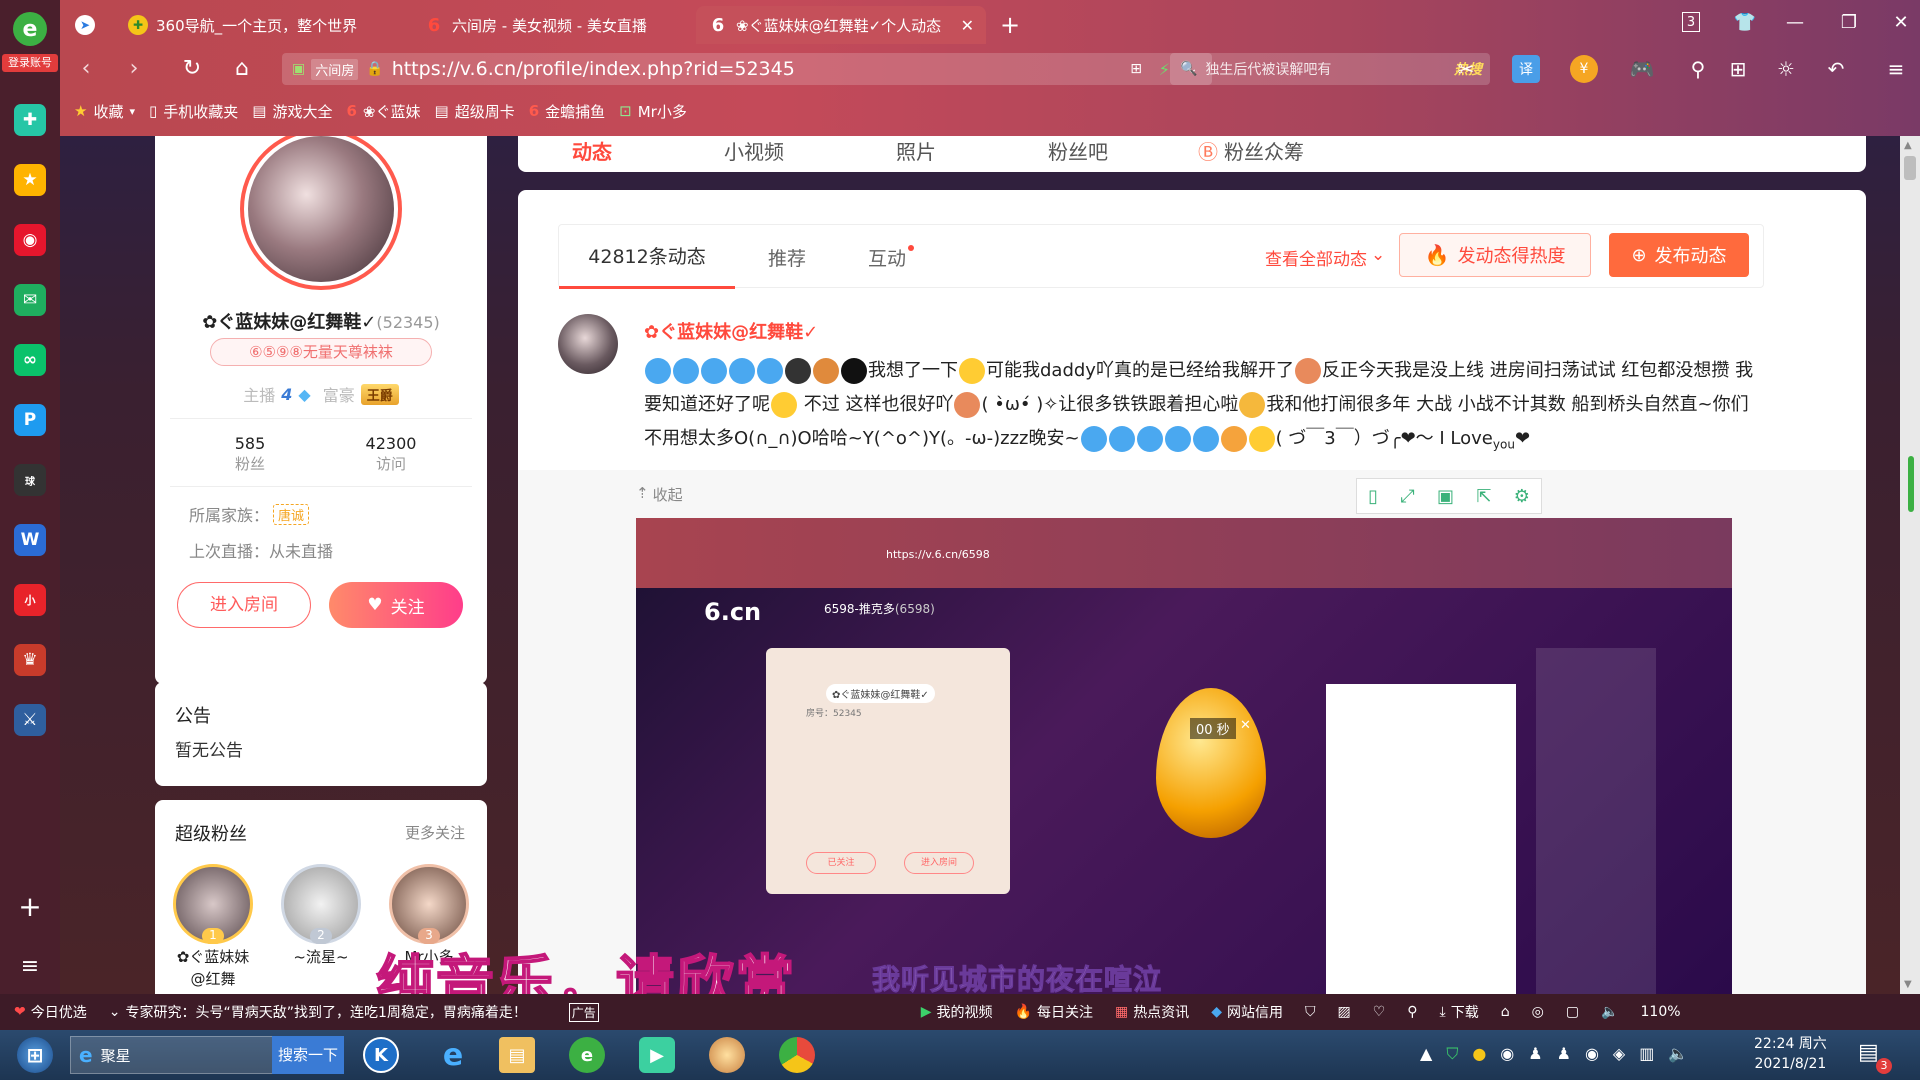  Describe the element at coordinates (1642, 69) in the screenshot. I see `gamepad-icon: 🎮` at that location.